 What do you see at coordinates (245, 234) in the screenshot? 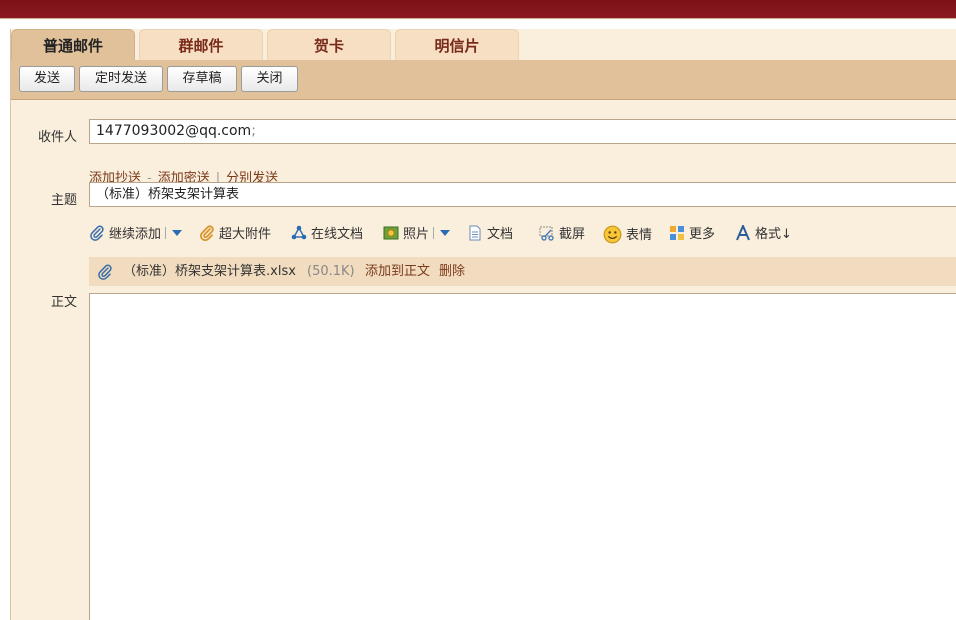
I see `large-attachment-label: 超大附件` at bounding box center [245, 234].